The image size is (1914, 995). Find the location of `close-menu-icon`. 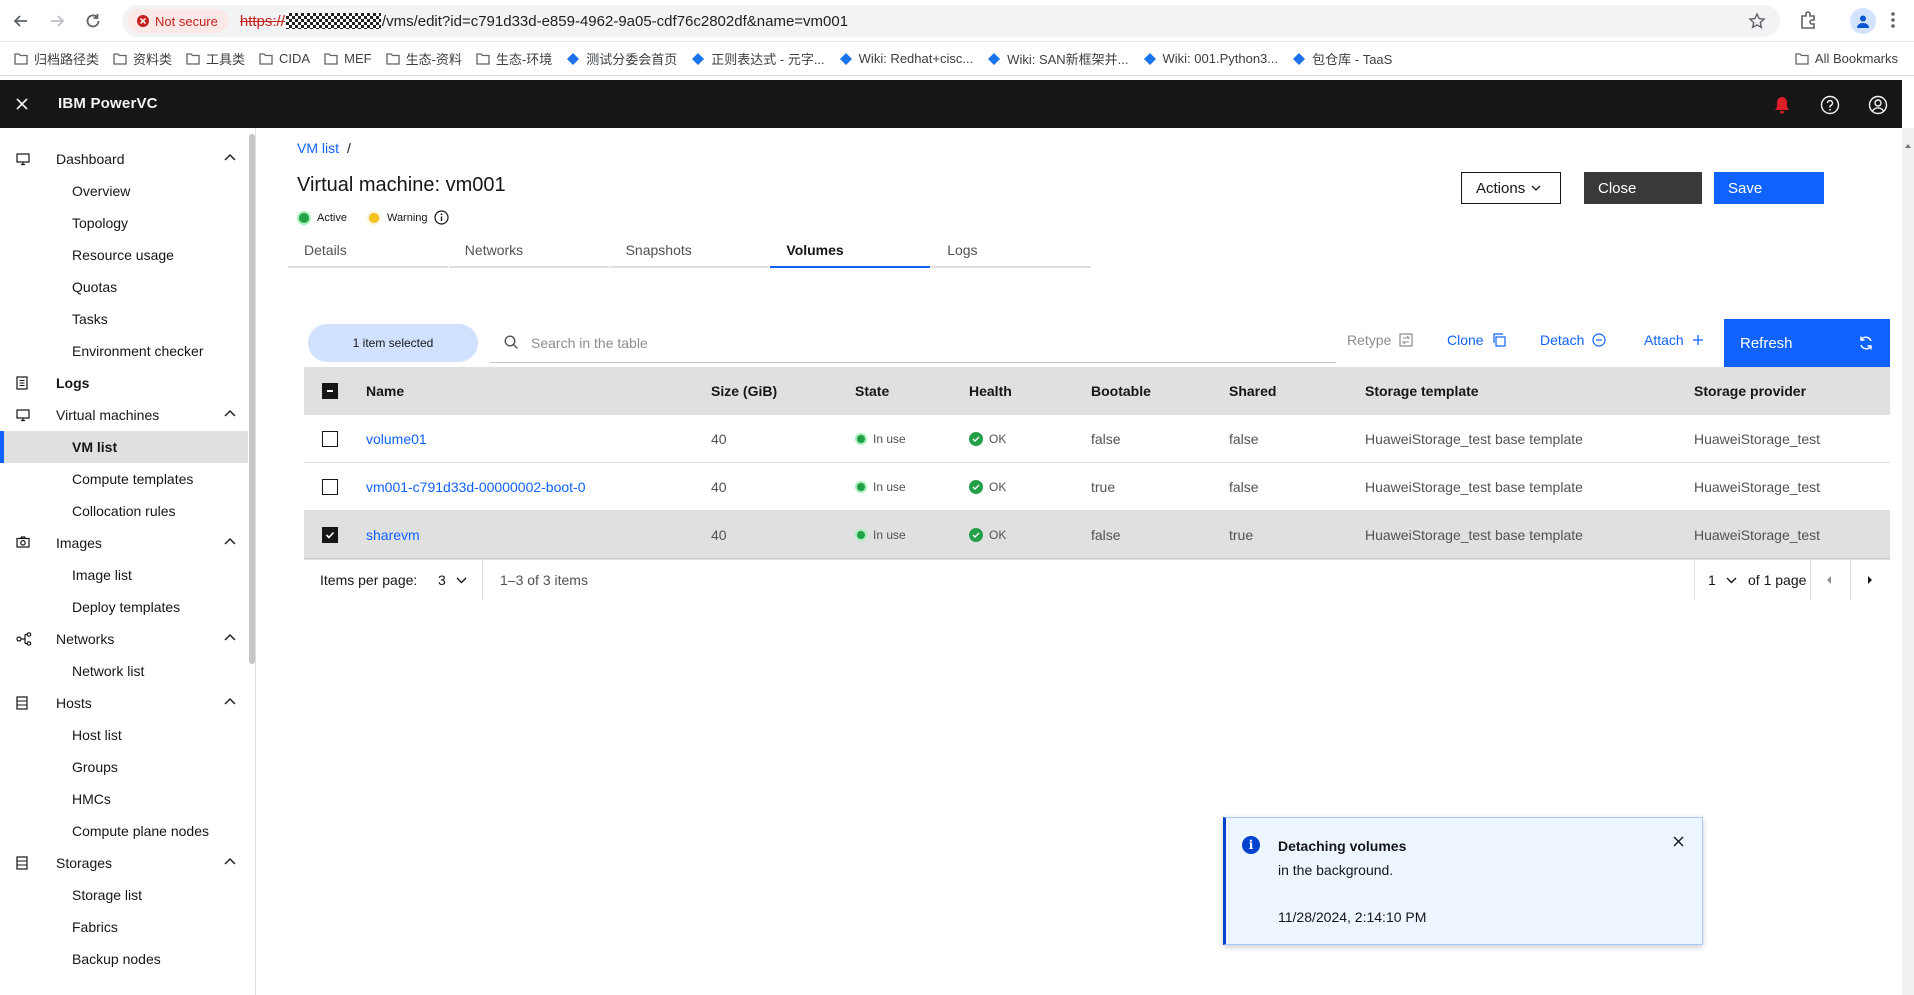

close-menu-icon is located at coordinates (22, 104).